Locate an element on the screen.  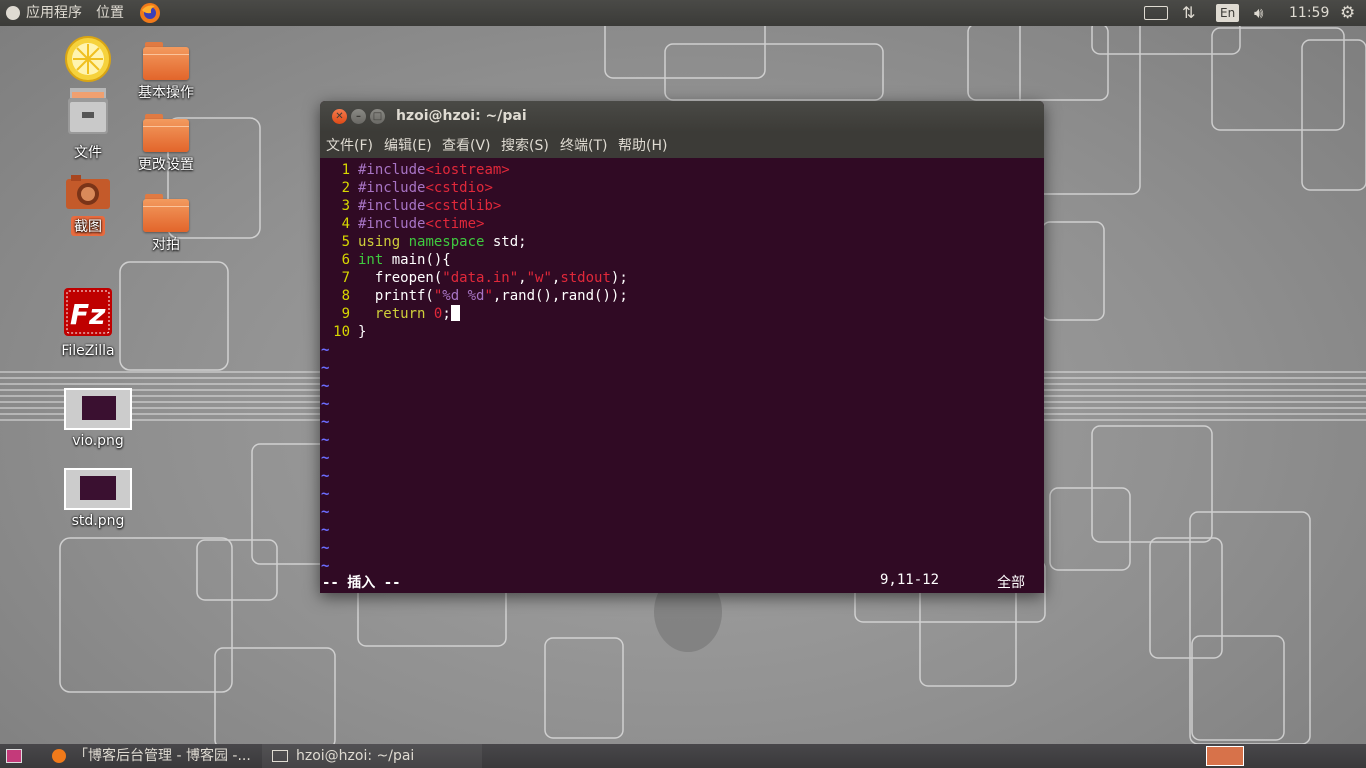
desktop-icon-filezilla: Fz FileZilla is located at coordinates (88, 323).